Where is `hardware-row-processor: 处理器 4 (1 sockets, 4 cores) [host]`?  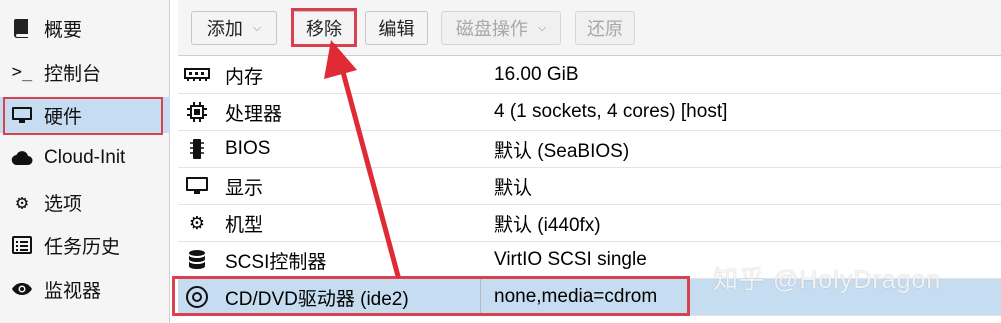 hardware-row-processor: 处理器 4 (1 sockets, 4 cores) [host] is located at coordinates (589, 112).